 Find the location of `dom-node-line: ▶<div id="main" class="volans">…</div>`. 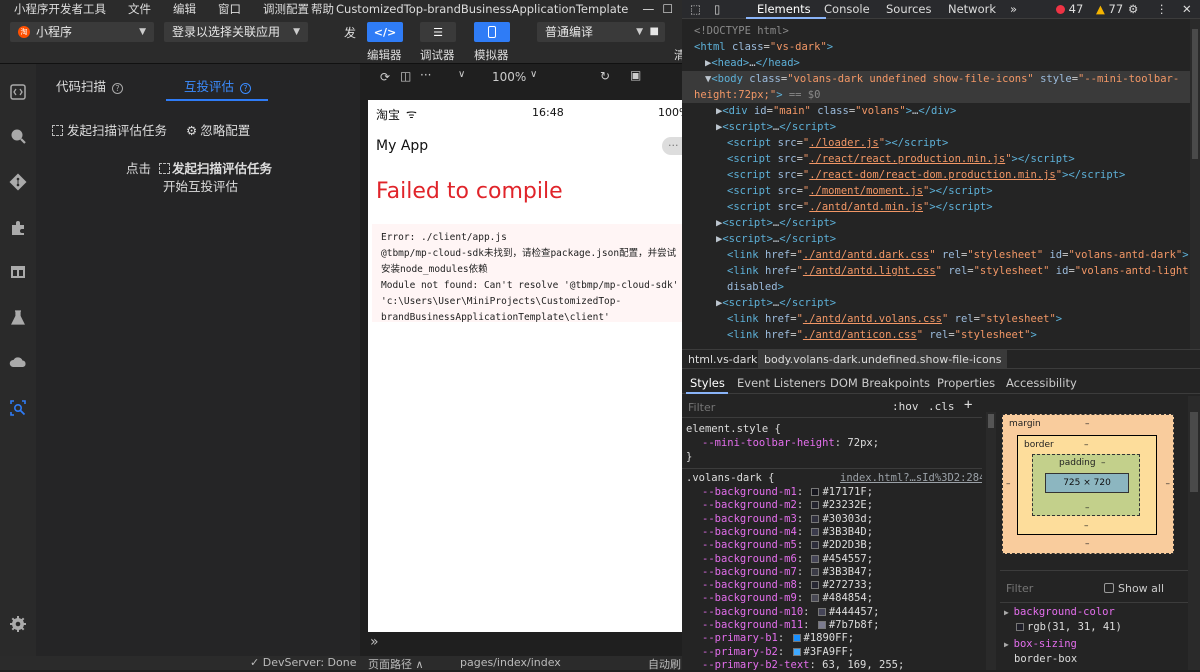

dom-node-line: ▶<div id="main" class="volans">…</div> is located at coordinates (936, 111).